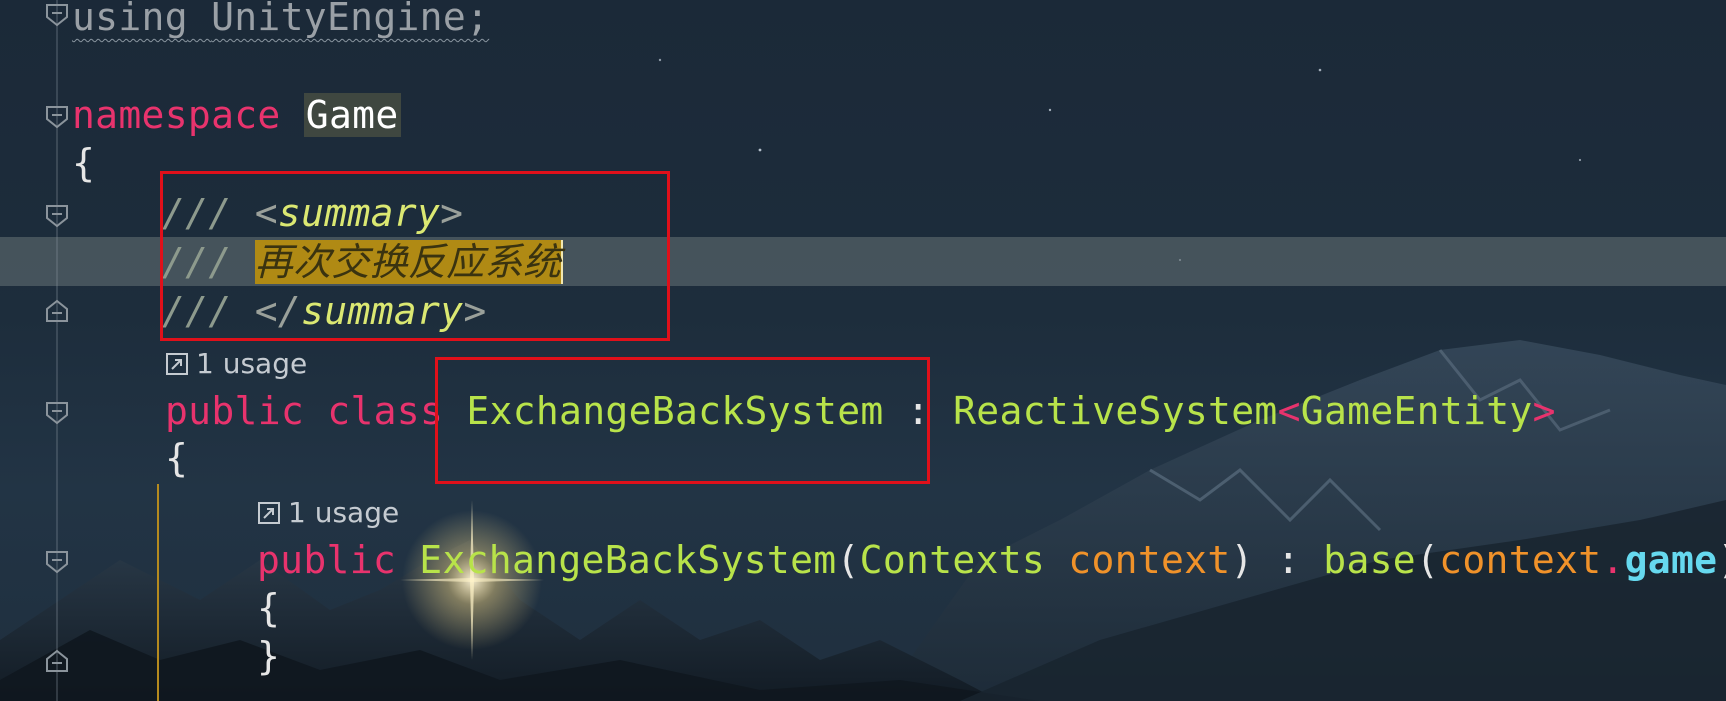  I want to click on code-line-namespace: namespace Game, so click(236, 115).